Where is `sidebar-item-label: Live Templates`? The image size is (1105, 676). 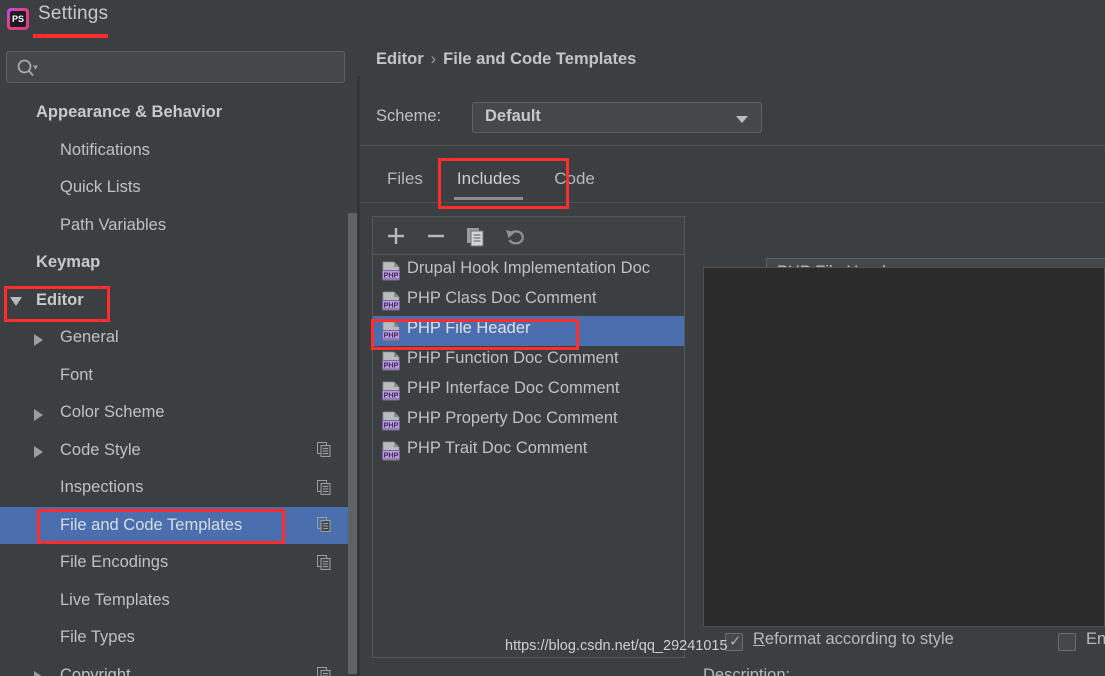 sidebar-item-label: Live Templates is located at coordinates (115, 599).